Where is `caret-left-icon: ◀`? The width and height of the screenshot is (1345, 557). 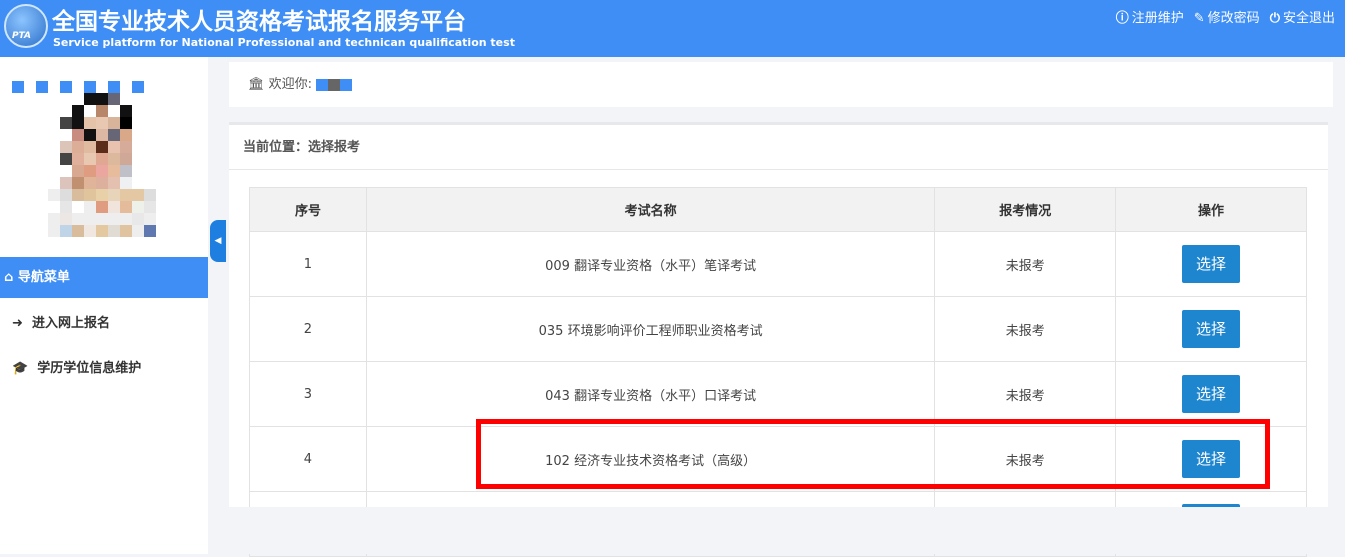
caret-left-icon: ◀ is located at coordinates (218, 241).